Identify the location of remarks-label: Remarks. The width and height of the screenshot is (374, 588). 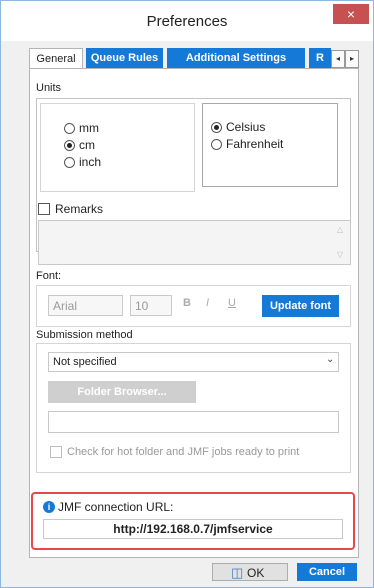
(79, 209).